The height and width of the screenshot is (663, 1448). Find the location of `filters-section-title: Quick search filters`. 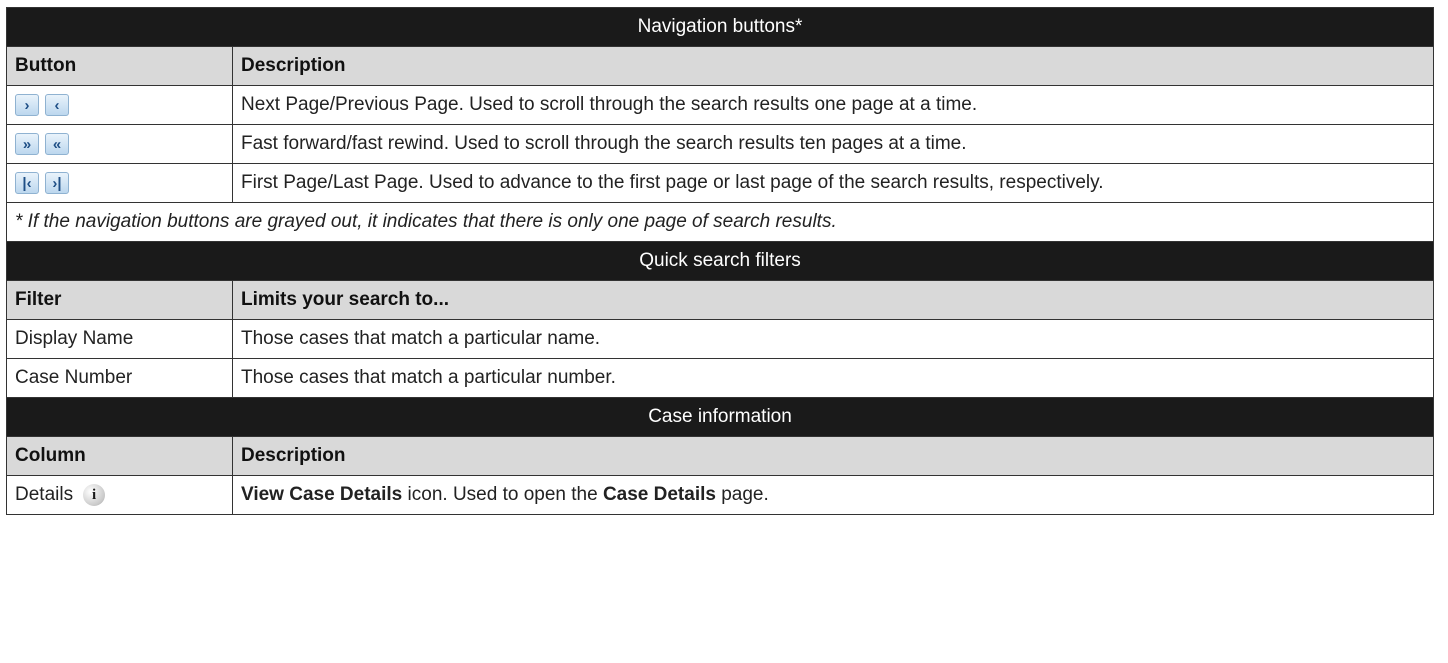

filters-section-title: Quick search filters is located at coordinates (720, 261).